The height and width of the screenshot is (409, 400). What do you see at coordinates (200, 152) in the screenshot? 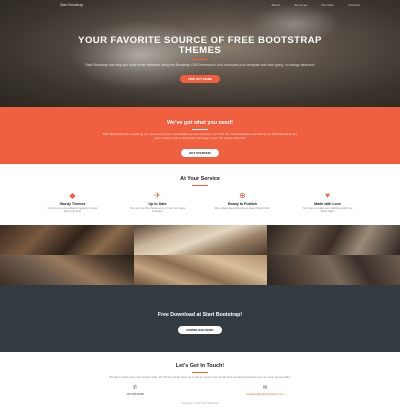
I see `get-started-button: Get Started!` at bounding box center [200, 152].